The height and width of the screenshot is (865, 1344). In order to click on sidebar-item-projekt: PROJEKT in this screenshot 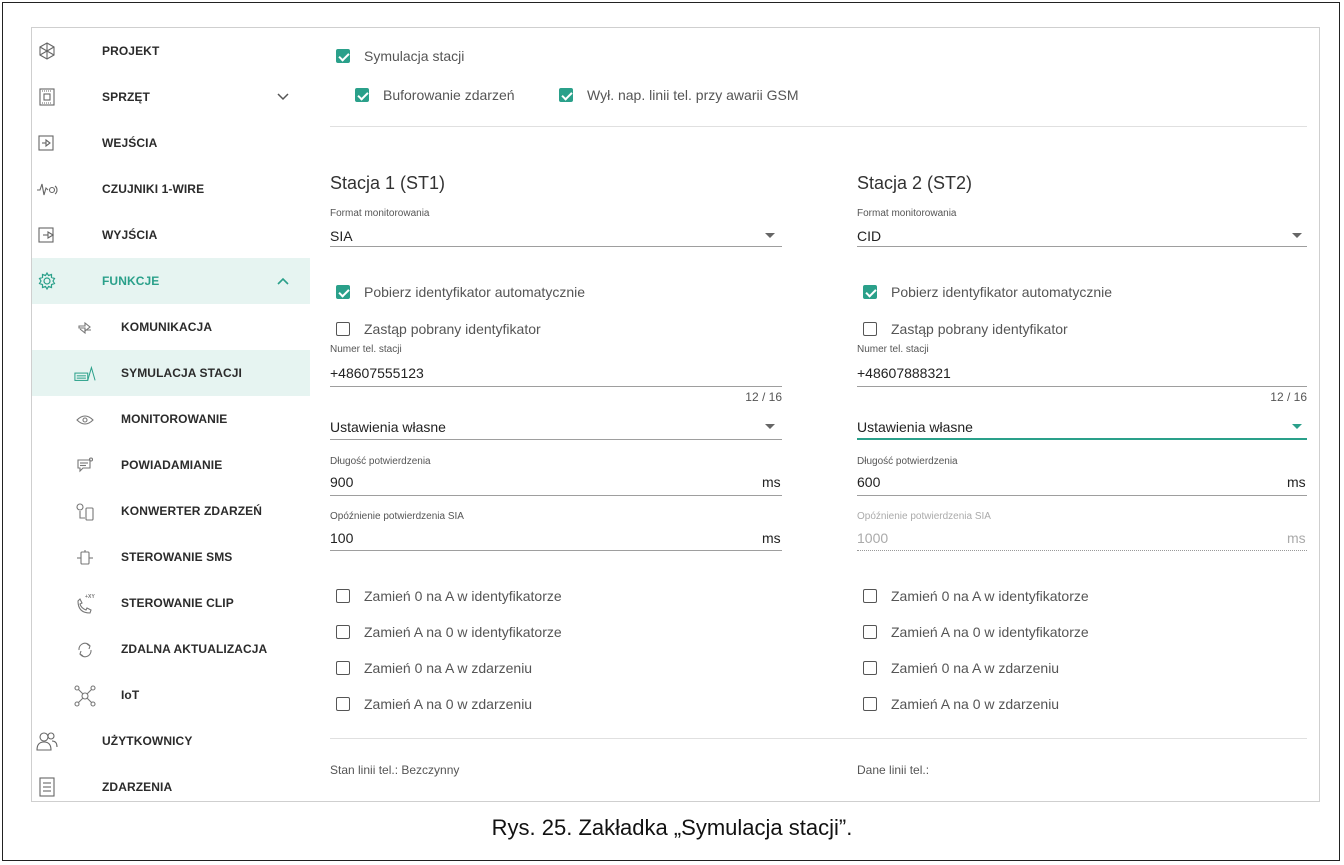, I will do `click(171, 51)`.